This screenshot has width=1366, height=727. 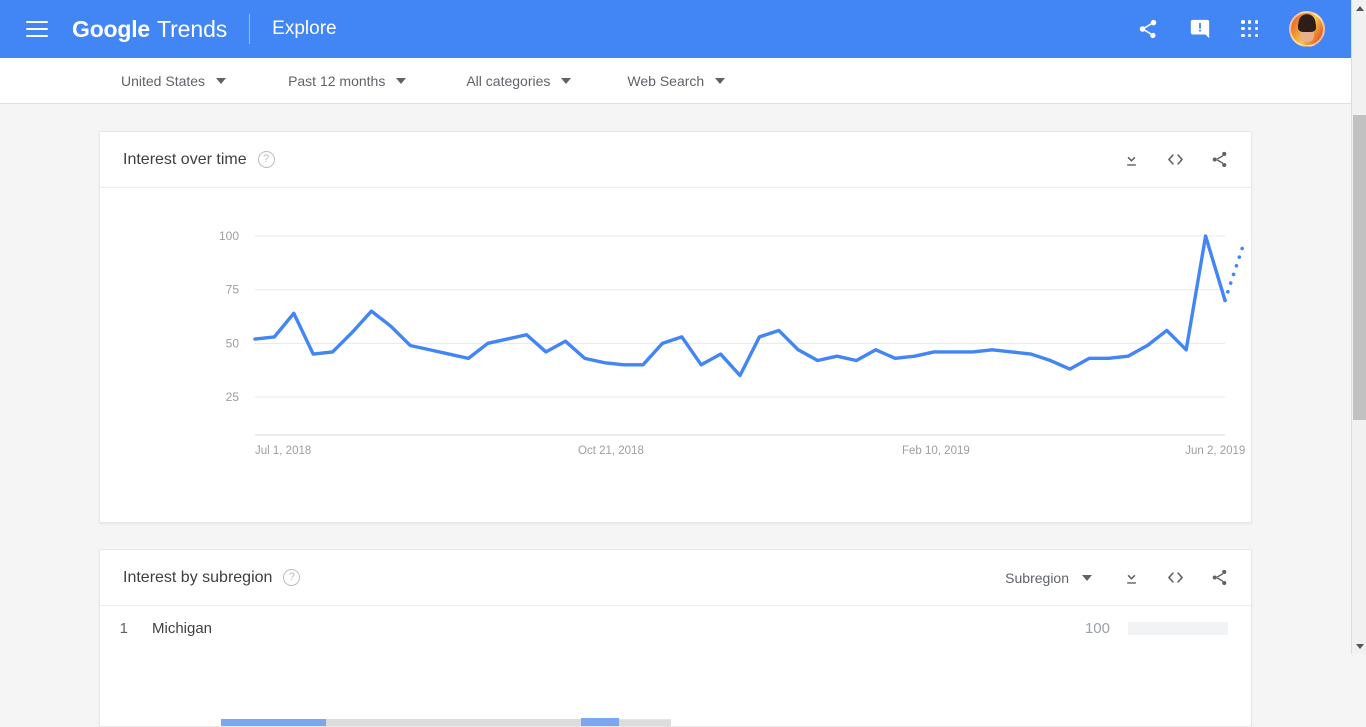 I want to click on scroll-up-button, so click(x=1359, y=8).